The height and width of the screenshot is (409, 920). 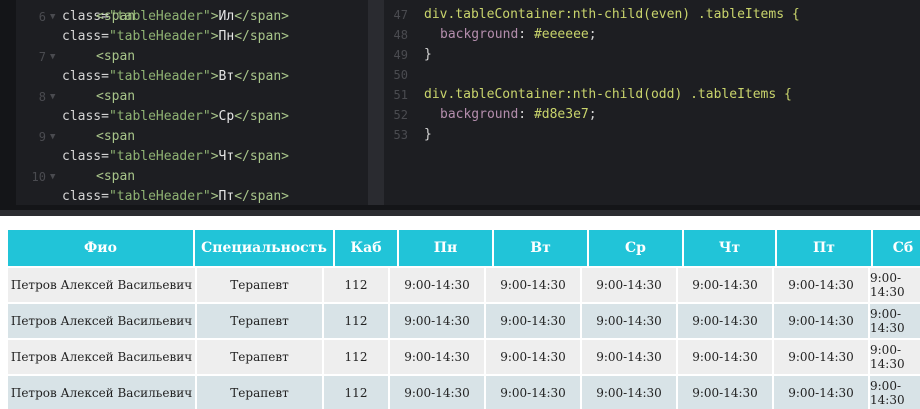 I want to click on line-number: 51, so click(x=400, y=95).